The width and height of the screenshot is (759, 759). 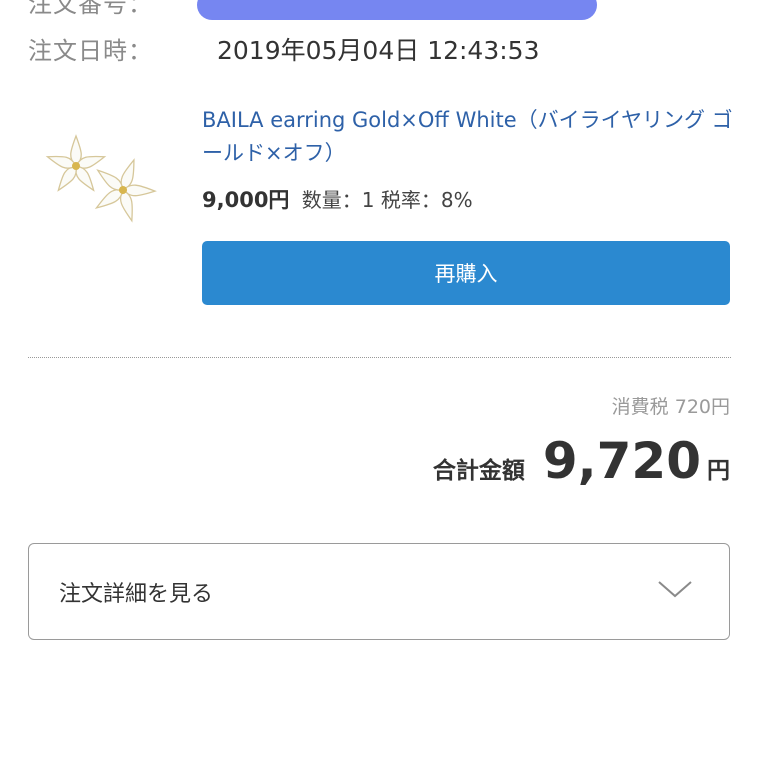 What do you see at coordinates (675, 589) in the screenshot?
I see `chevron-down-icon` at bounding box center [675, 589].